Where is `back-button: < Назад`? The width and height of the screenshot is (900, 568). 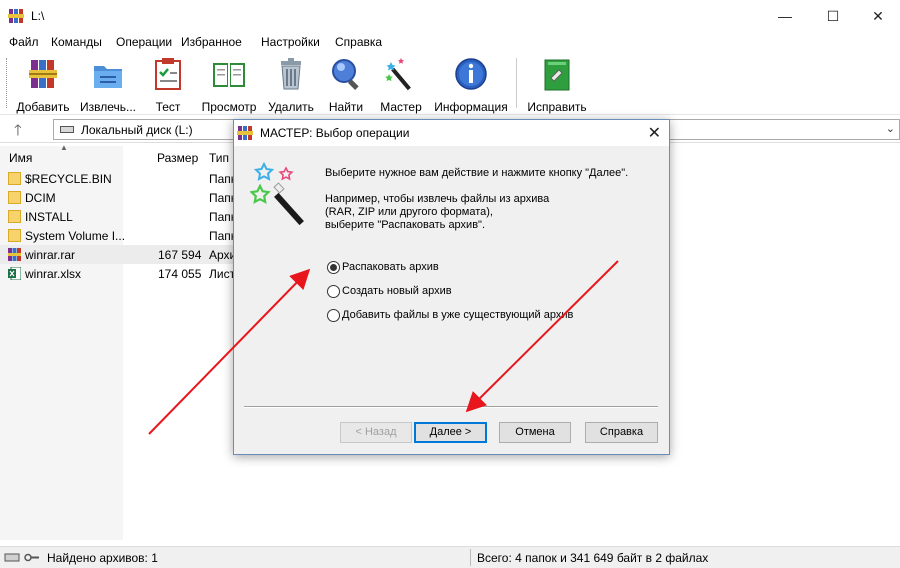 back-button: < Назад is located at coordinates (376, 432).